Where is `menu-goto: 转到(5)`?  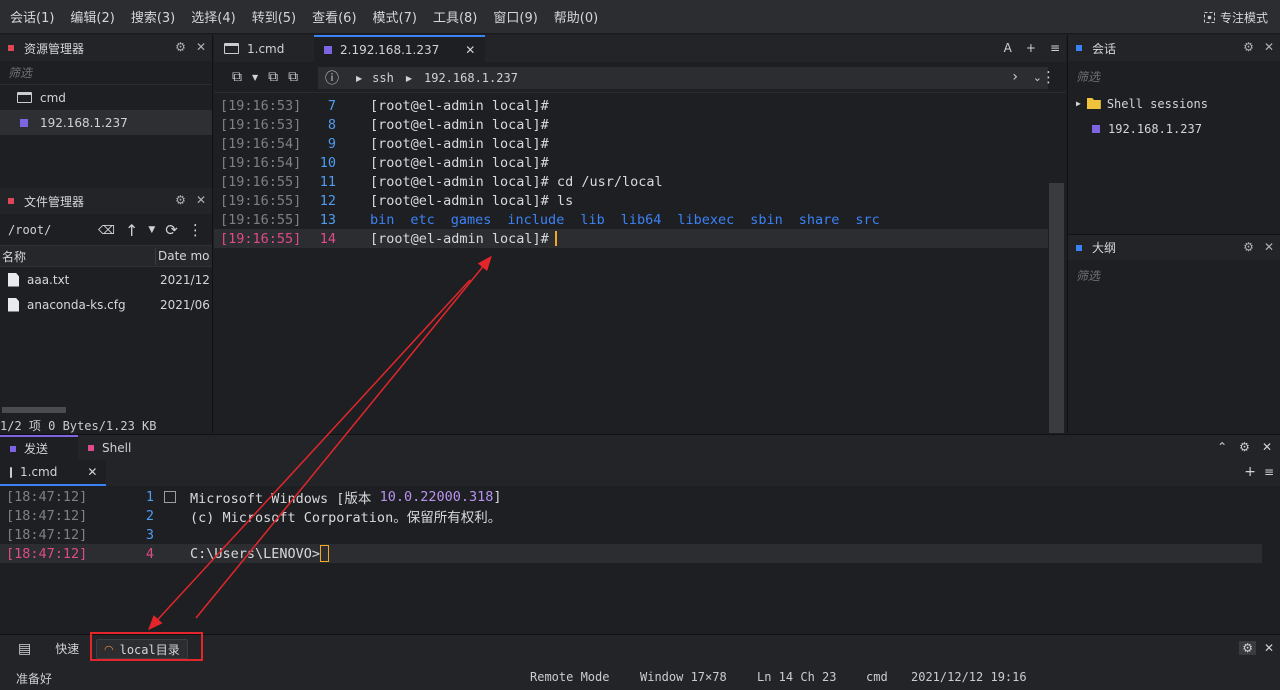
menu-goto: 转到(5) is located at coordinates (272, 16).